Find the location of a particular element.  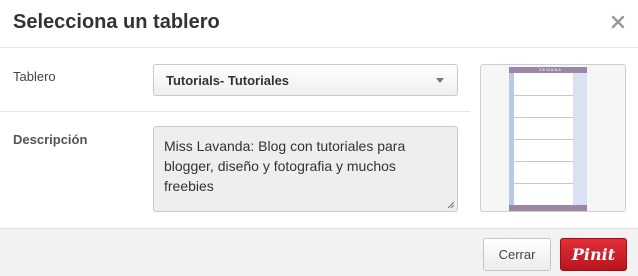

pin-image-preview: SEMANA is located at coordinates (553, 138).